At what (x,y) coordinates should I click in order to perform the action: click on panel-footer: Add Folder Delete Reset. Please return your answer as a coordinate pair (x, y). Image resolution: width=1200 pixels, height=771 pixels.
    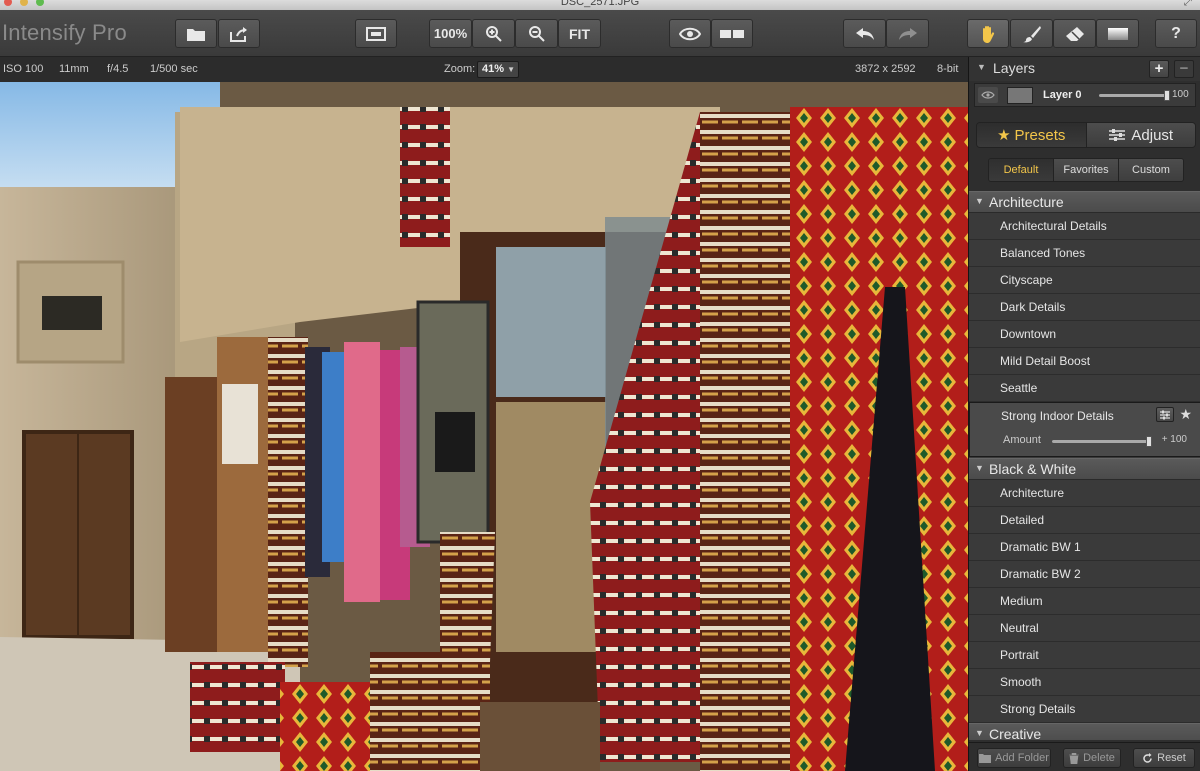
    Looking at the image, I should click on (1084, 756).